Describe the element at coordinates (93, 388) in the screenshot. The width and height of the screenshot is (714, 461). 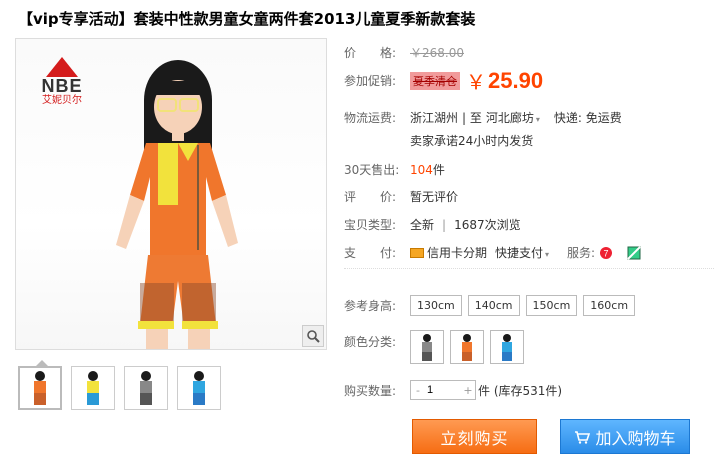
I see `thumbnail-blue` at that location.